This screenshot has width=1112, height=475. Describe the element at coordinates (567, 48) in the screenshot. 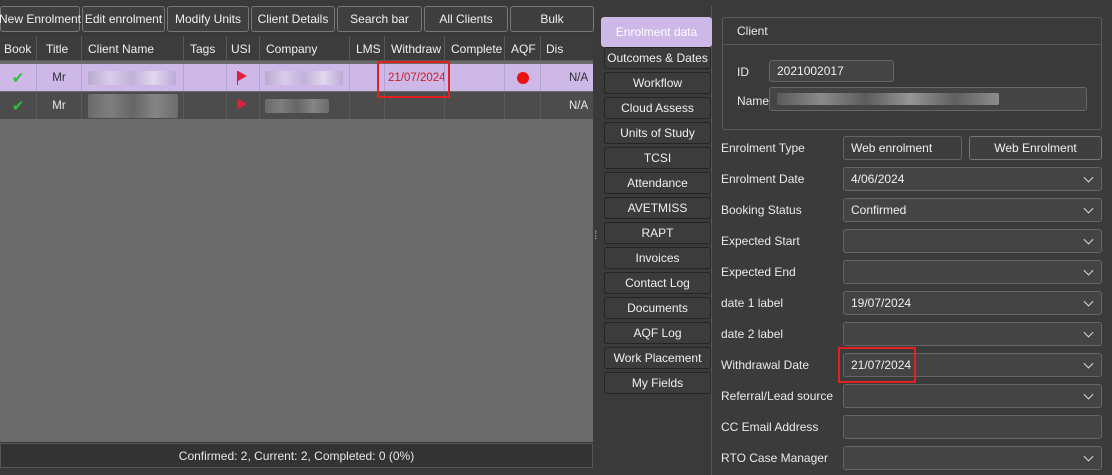

I see `col-dis: Dis` at that location.